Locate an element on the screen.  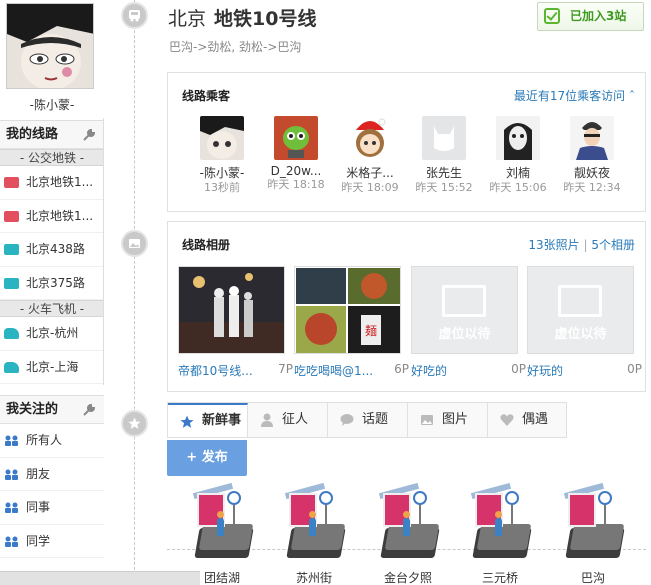
following-item-friends: 朋友 is located at coordinates (52, 474).